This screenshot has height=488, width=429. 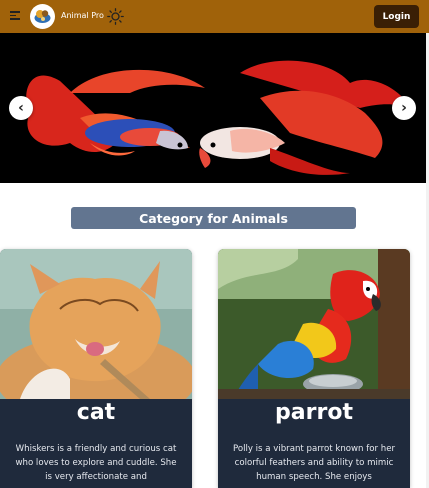 What do you see at coordinates (115, 16) in the screenshot?
I see `sun-icon` at bounding box center [115, 16].